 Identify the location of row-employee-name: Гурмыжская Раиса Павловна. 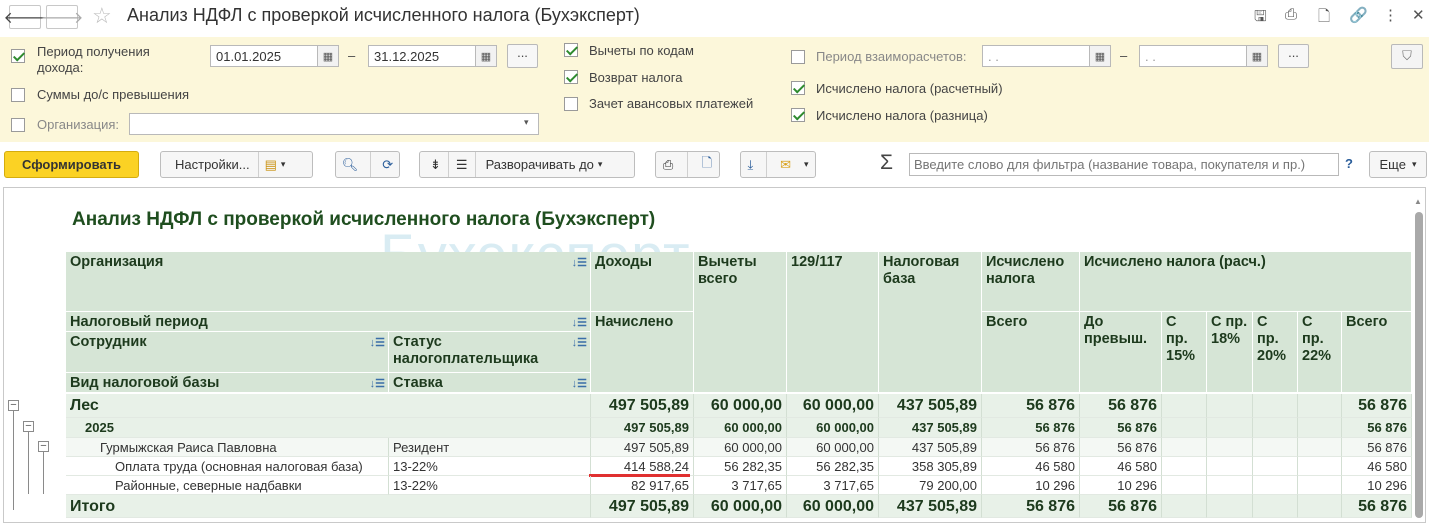
(227, 447).